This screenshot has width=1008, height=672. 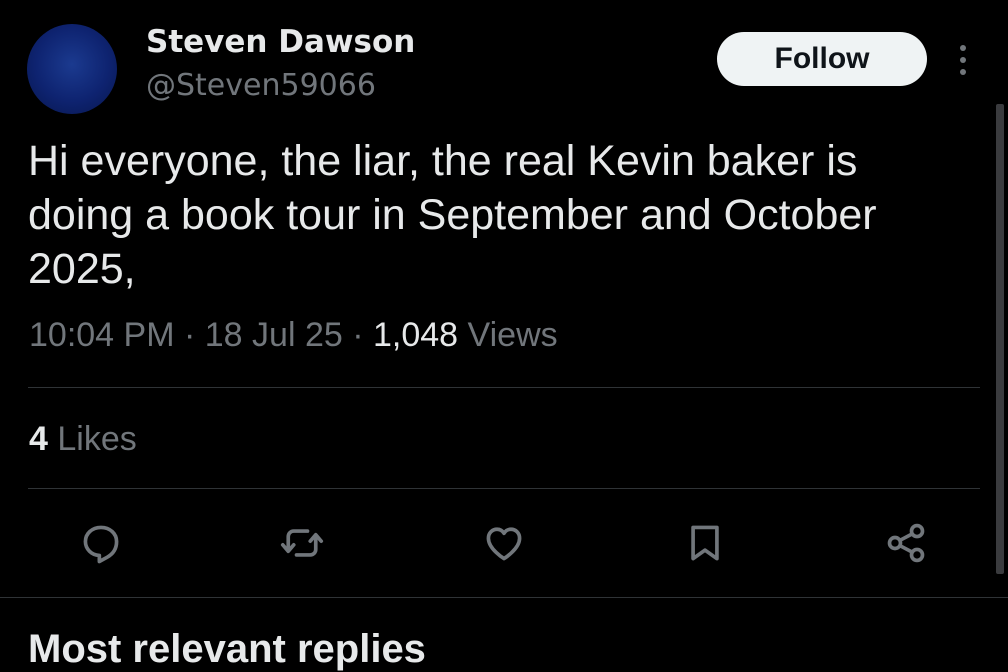 I want to click on views-count: 1,048, so click(x=416, y=335).